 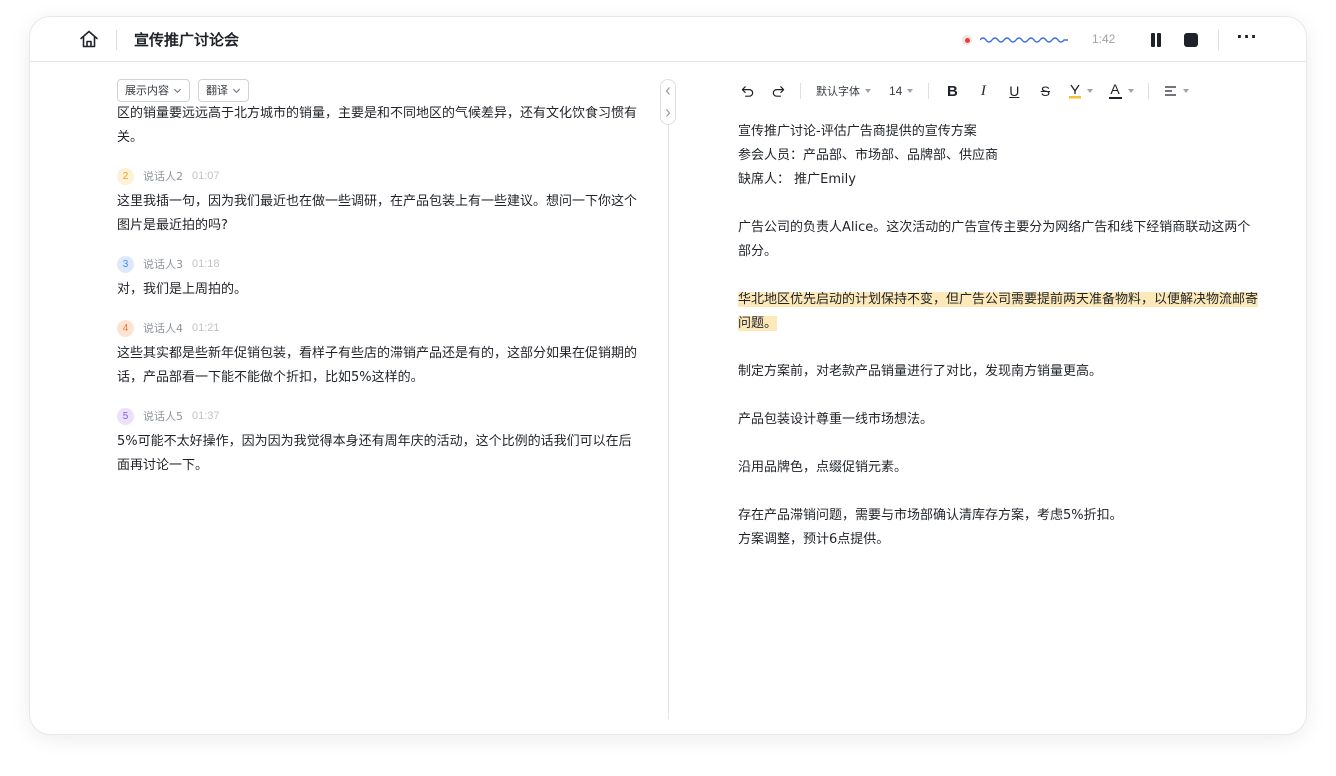 What do you see at coordinates (668, 399) in the screenshot?
I see `panel-divider` at bounding box center [668, 399].